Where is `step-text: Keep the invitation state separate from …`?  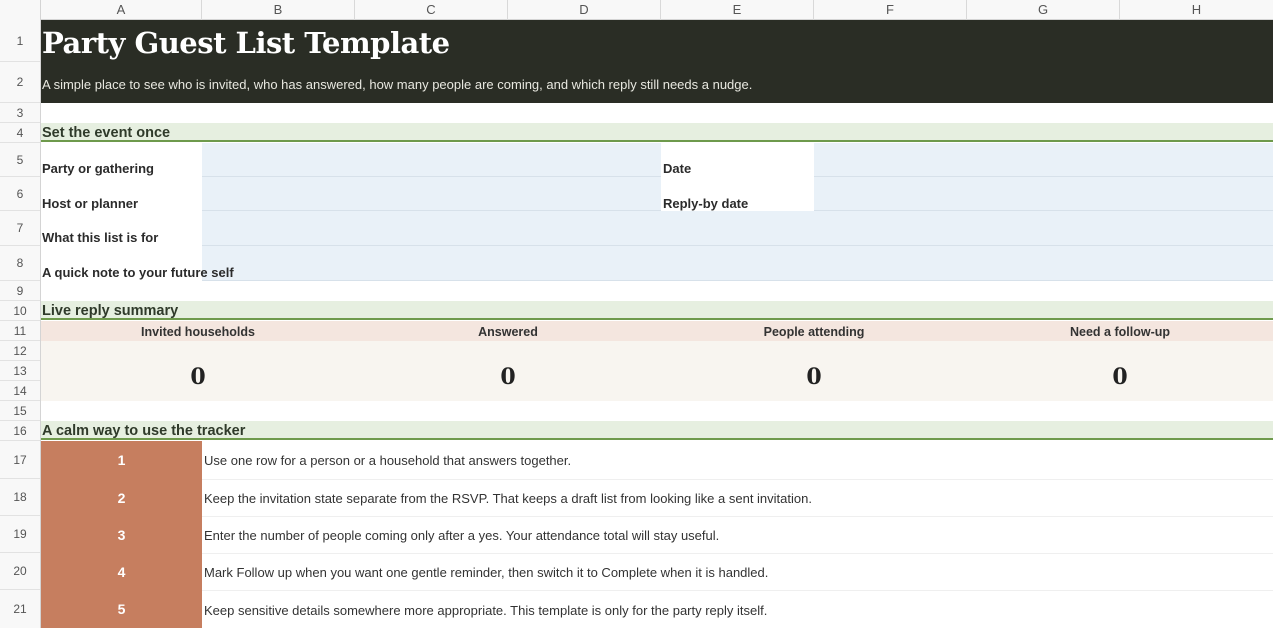 step-text: Keep the invitation state separate from … is located at coordinates (508, 498).